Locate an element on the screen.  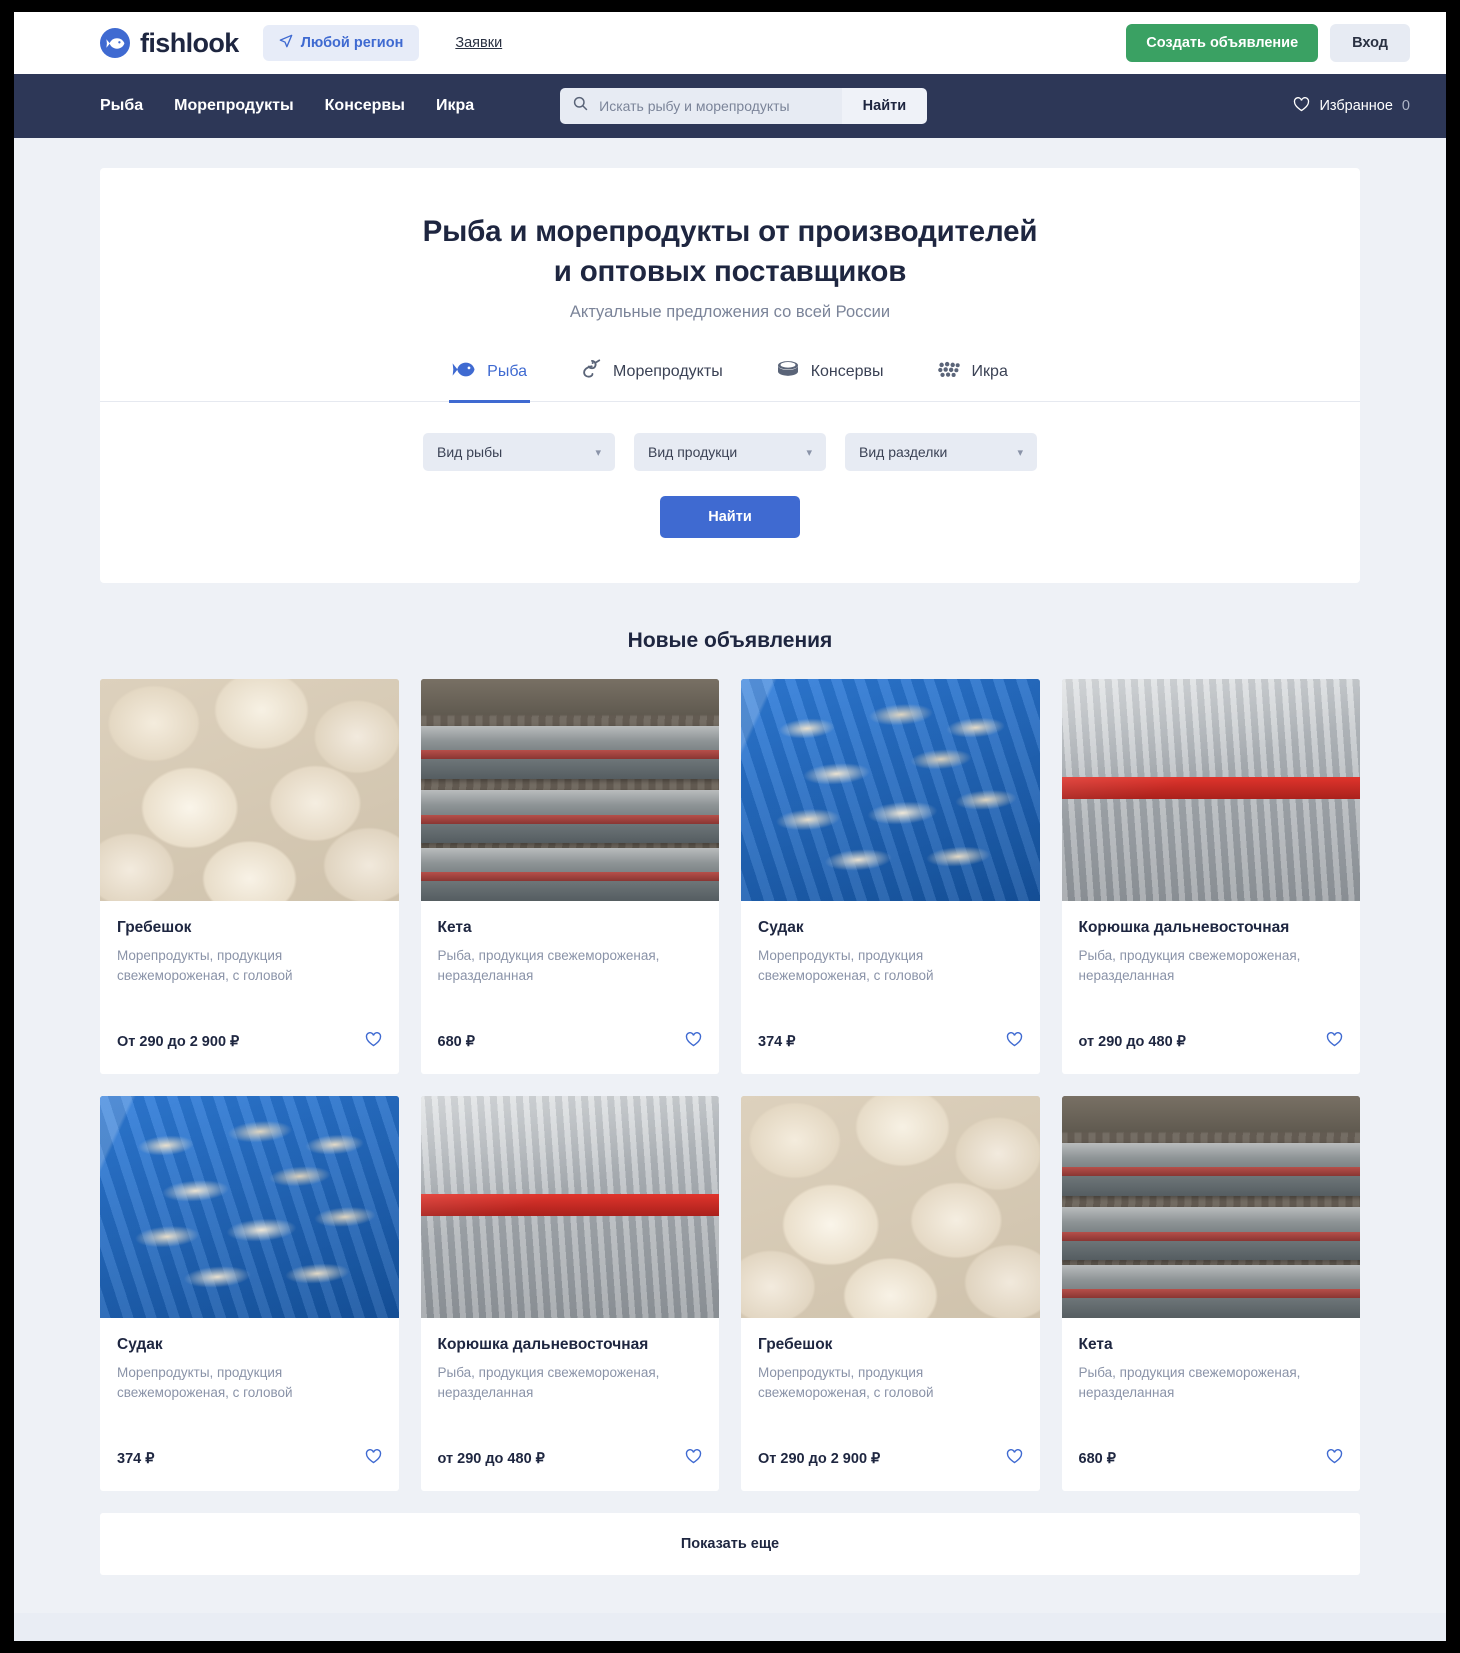
search-icon is located at coordinates (580, 106).